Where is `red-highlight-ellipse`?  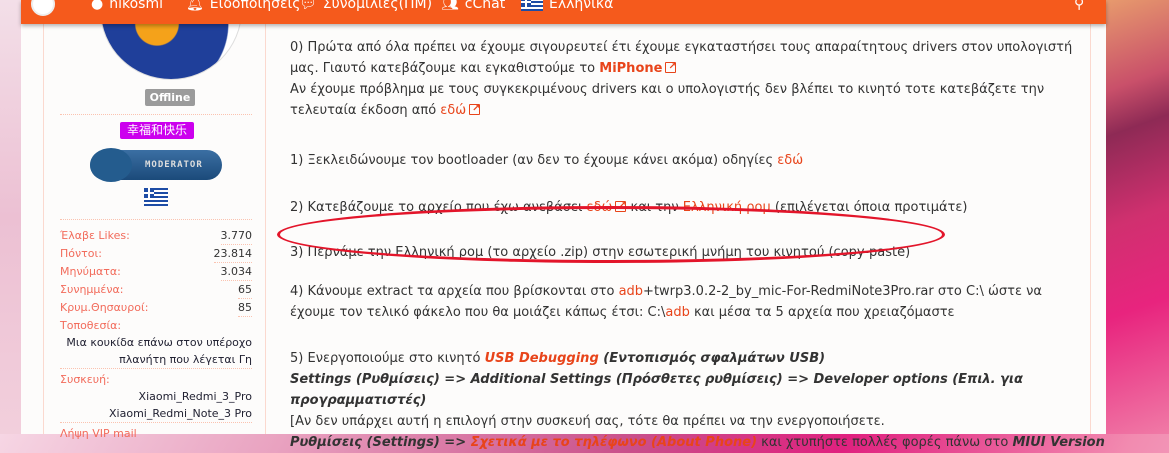 red-highlight-ellipse is located at coordinates (611, 234).